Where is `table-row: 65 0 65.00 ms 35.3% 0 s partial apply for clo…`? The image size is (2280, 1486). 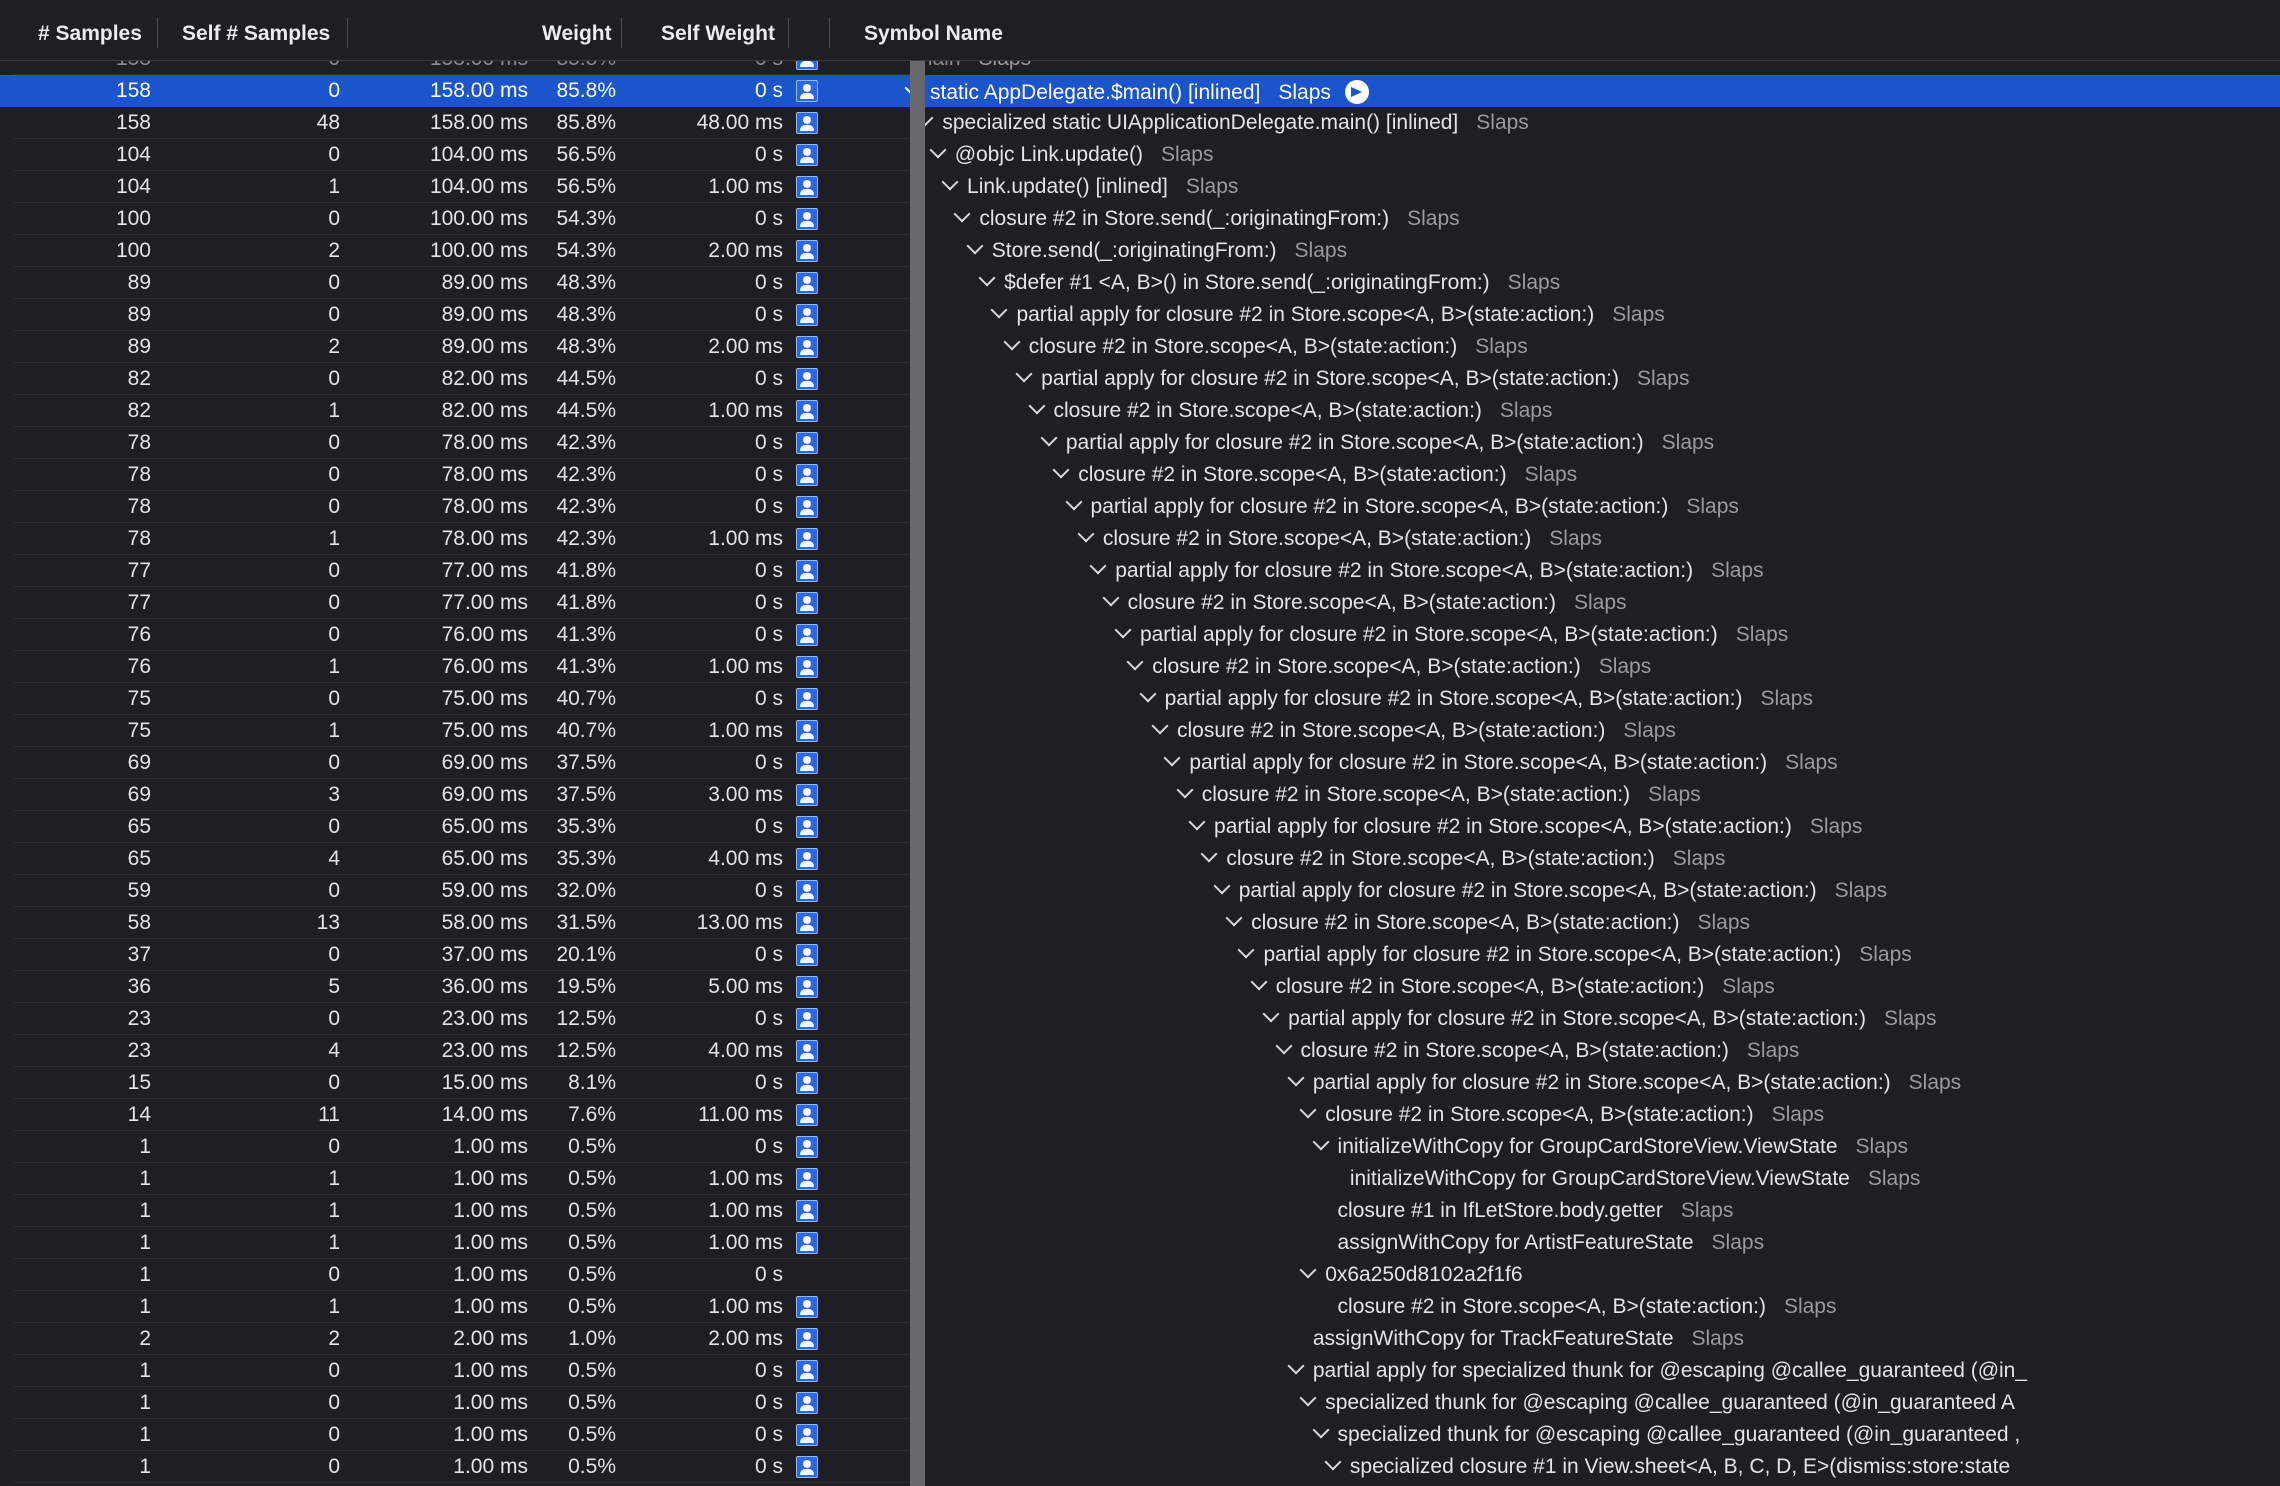 table-row: 65 0 65.00 ms 35.3% 0 s partial apply for clo… is located at coordinates (1140, 827).